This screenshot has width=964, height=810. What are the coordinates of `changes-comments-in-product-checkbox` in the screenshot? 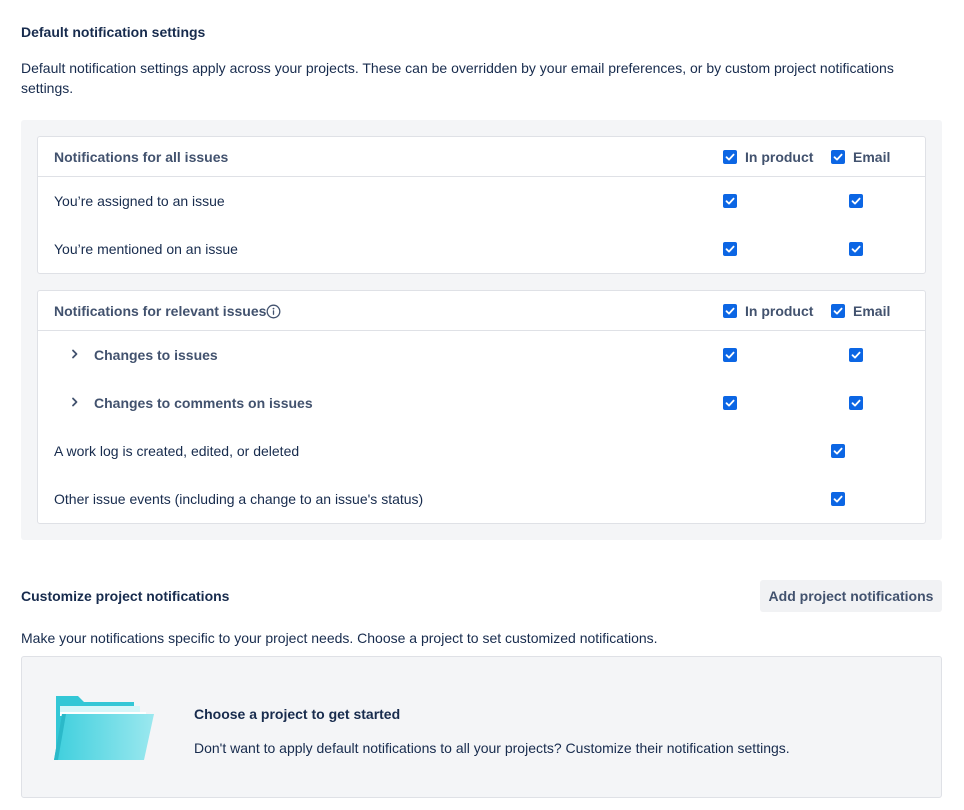 It's located at (730, 403).